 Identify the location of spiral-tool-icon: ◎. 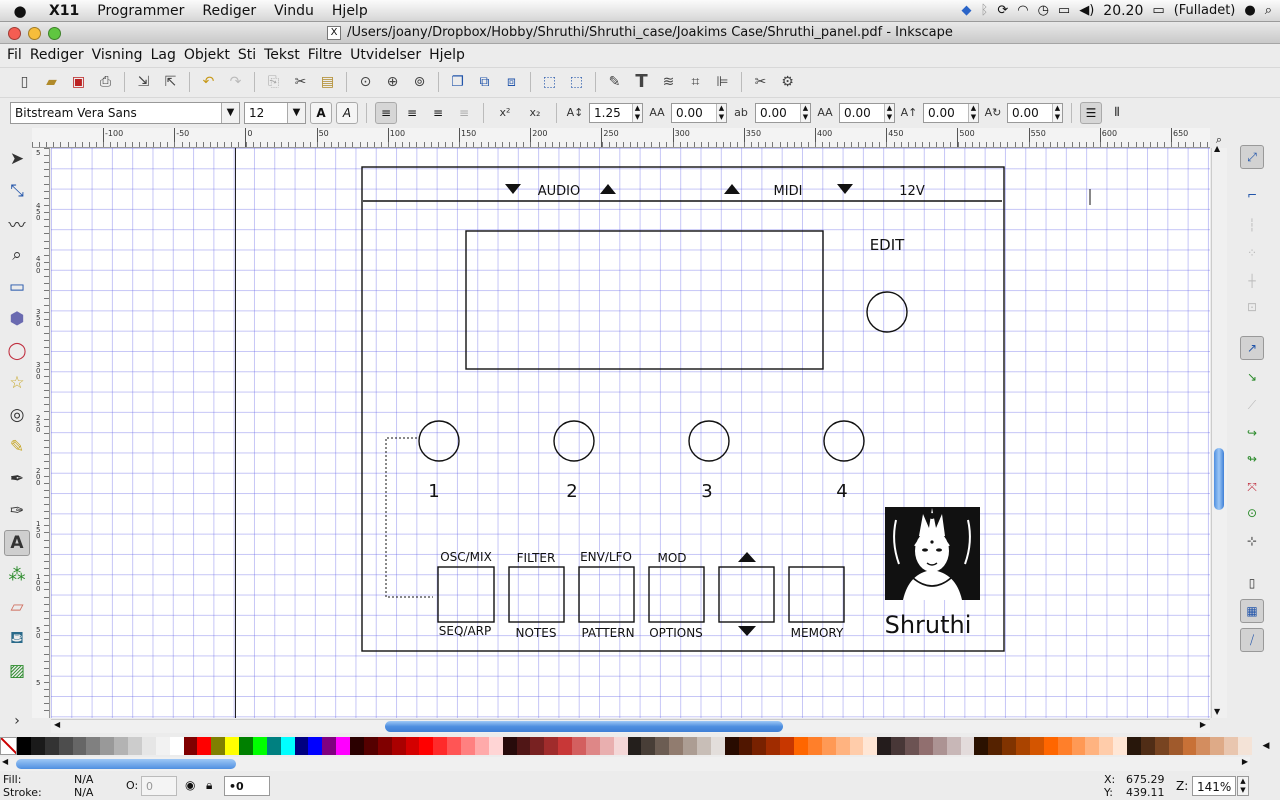
(17, 415).